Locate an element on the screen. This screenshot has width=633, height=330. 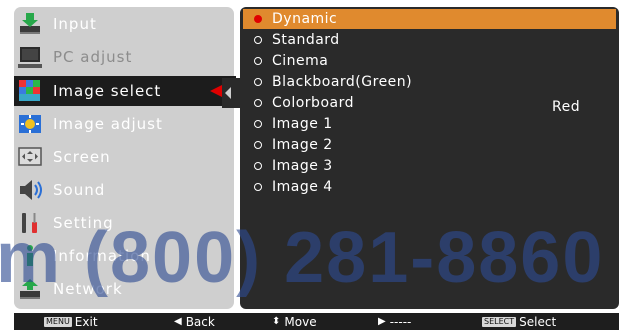
option-image-3: Image 3 is located at coordinates (429, 166).